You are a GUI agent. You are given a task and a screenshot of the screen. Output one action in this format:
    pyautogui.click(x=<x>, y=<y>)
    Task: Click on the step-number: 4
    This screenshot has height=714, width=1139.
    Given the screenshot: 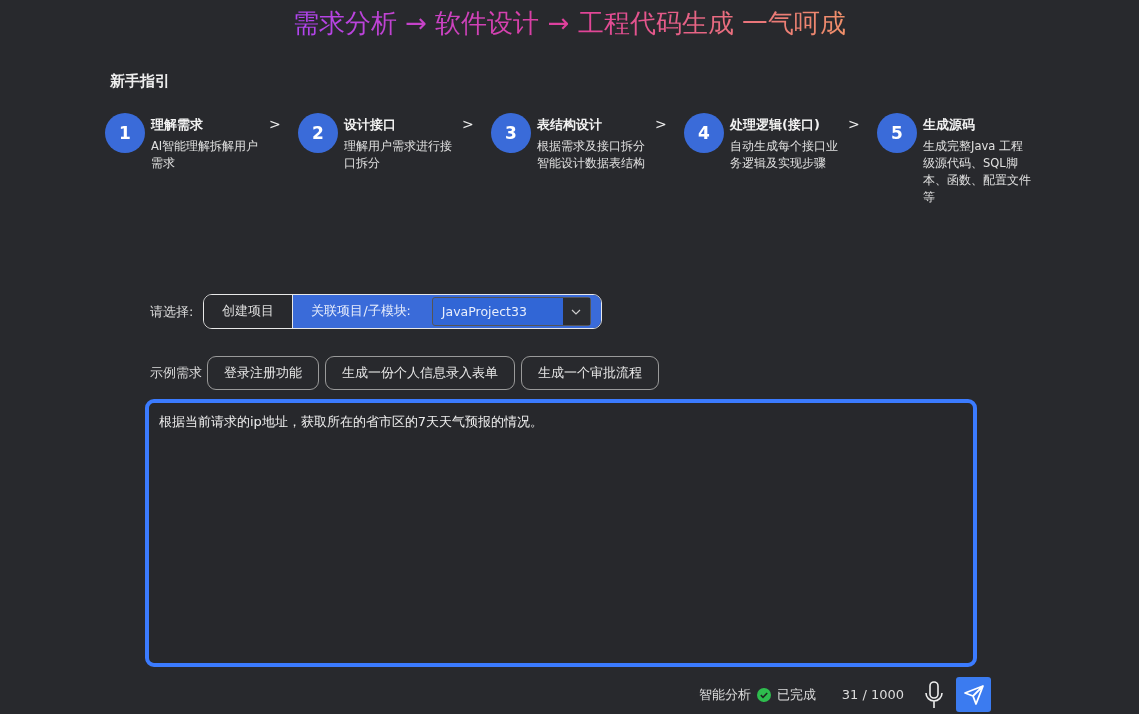 What is the action you would take?
    pyautogui.click(x=704, y=133)
    